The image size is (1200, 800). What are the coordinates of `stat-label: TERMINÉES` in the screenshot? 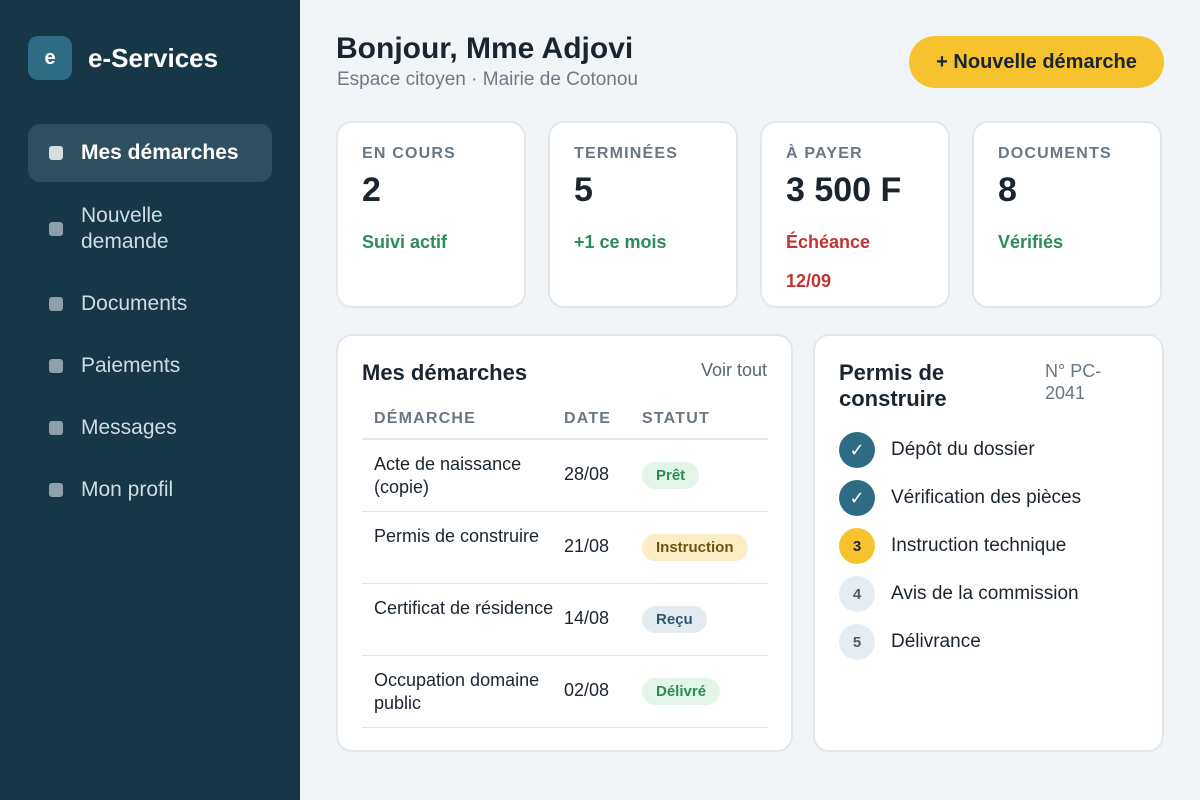 It's located at (626, 153).